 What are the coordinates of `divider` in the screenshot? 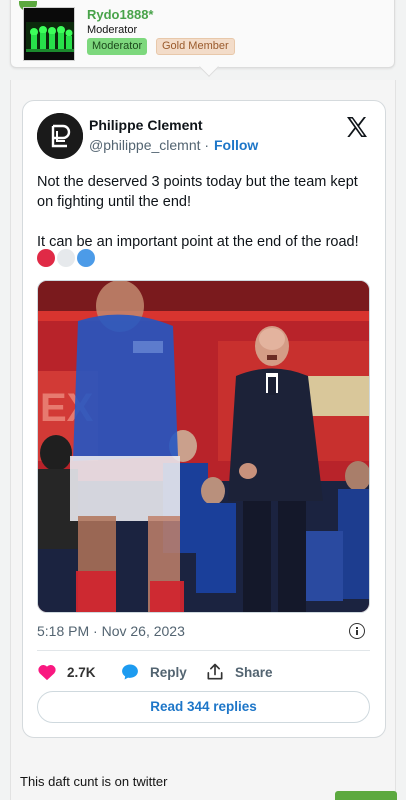 It's located at (203, 650).